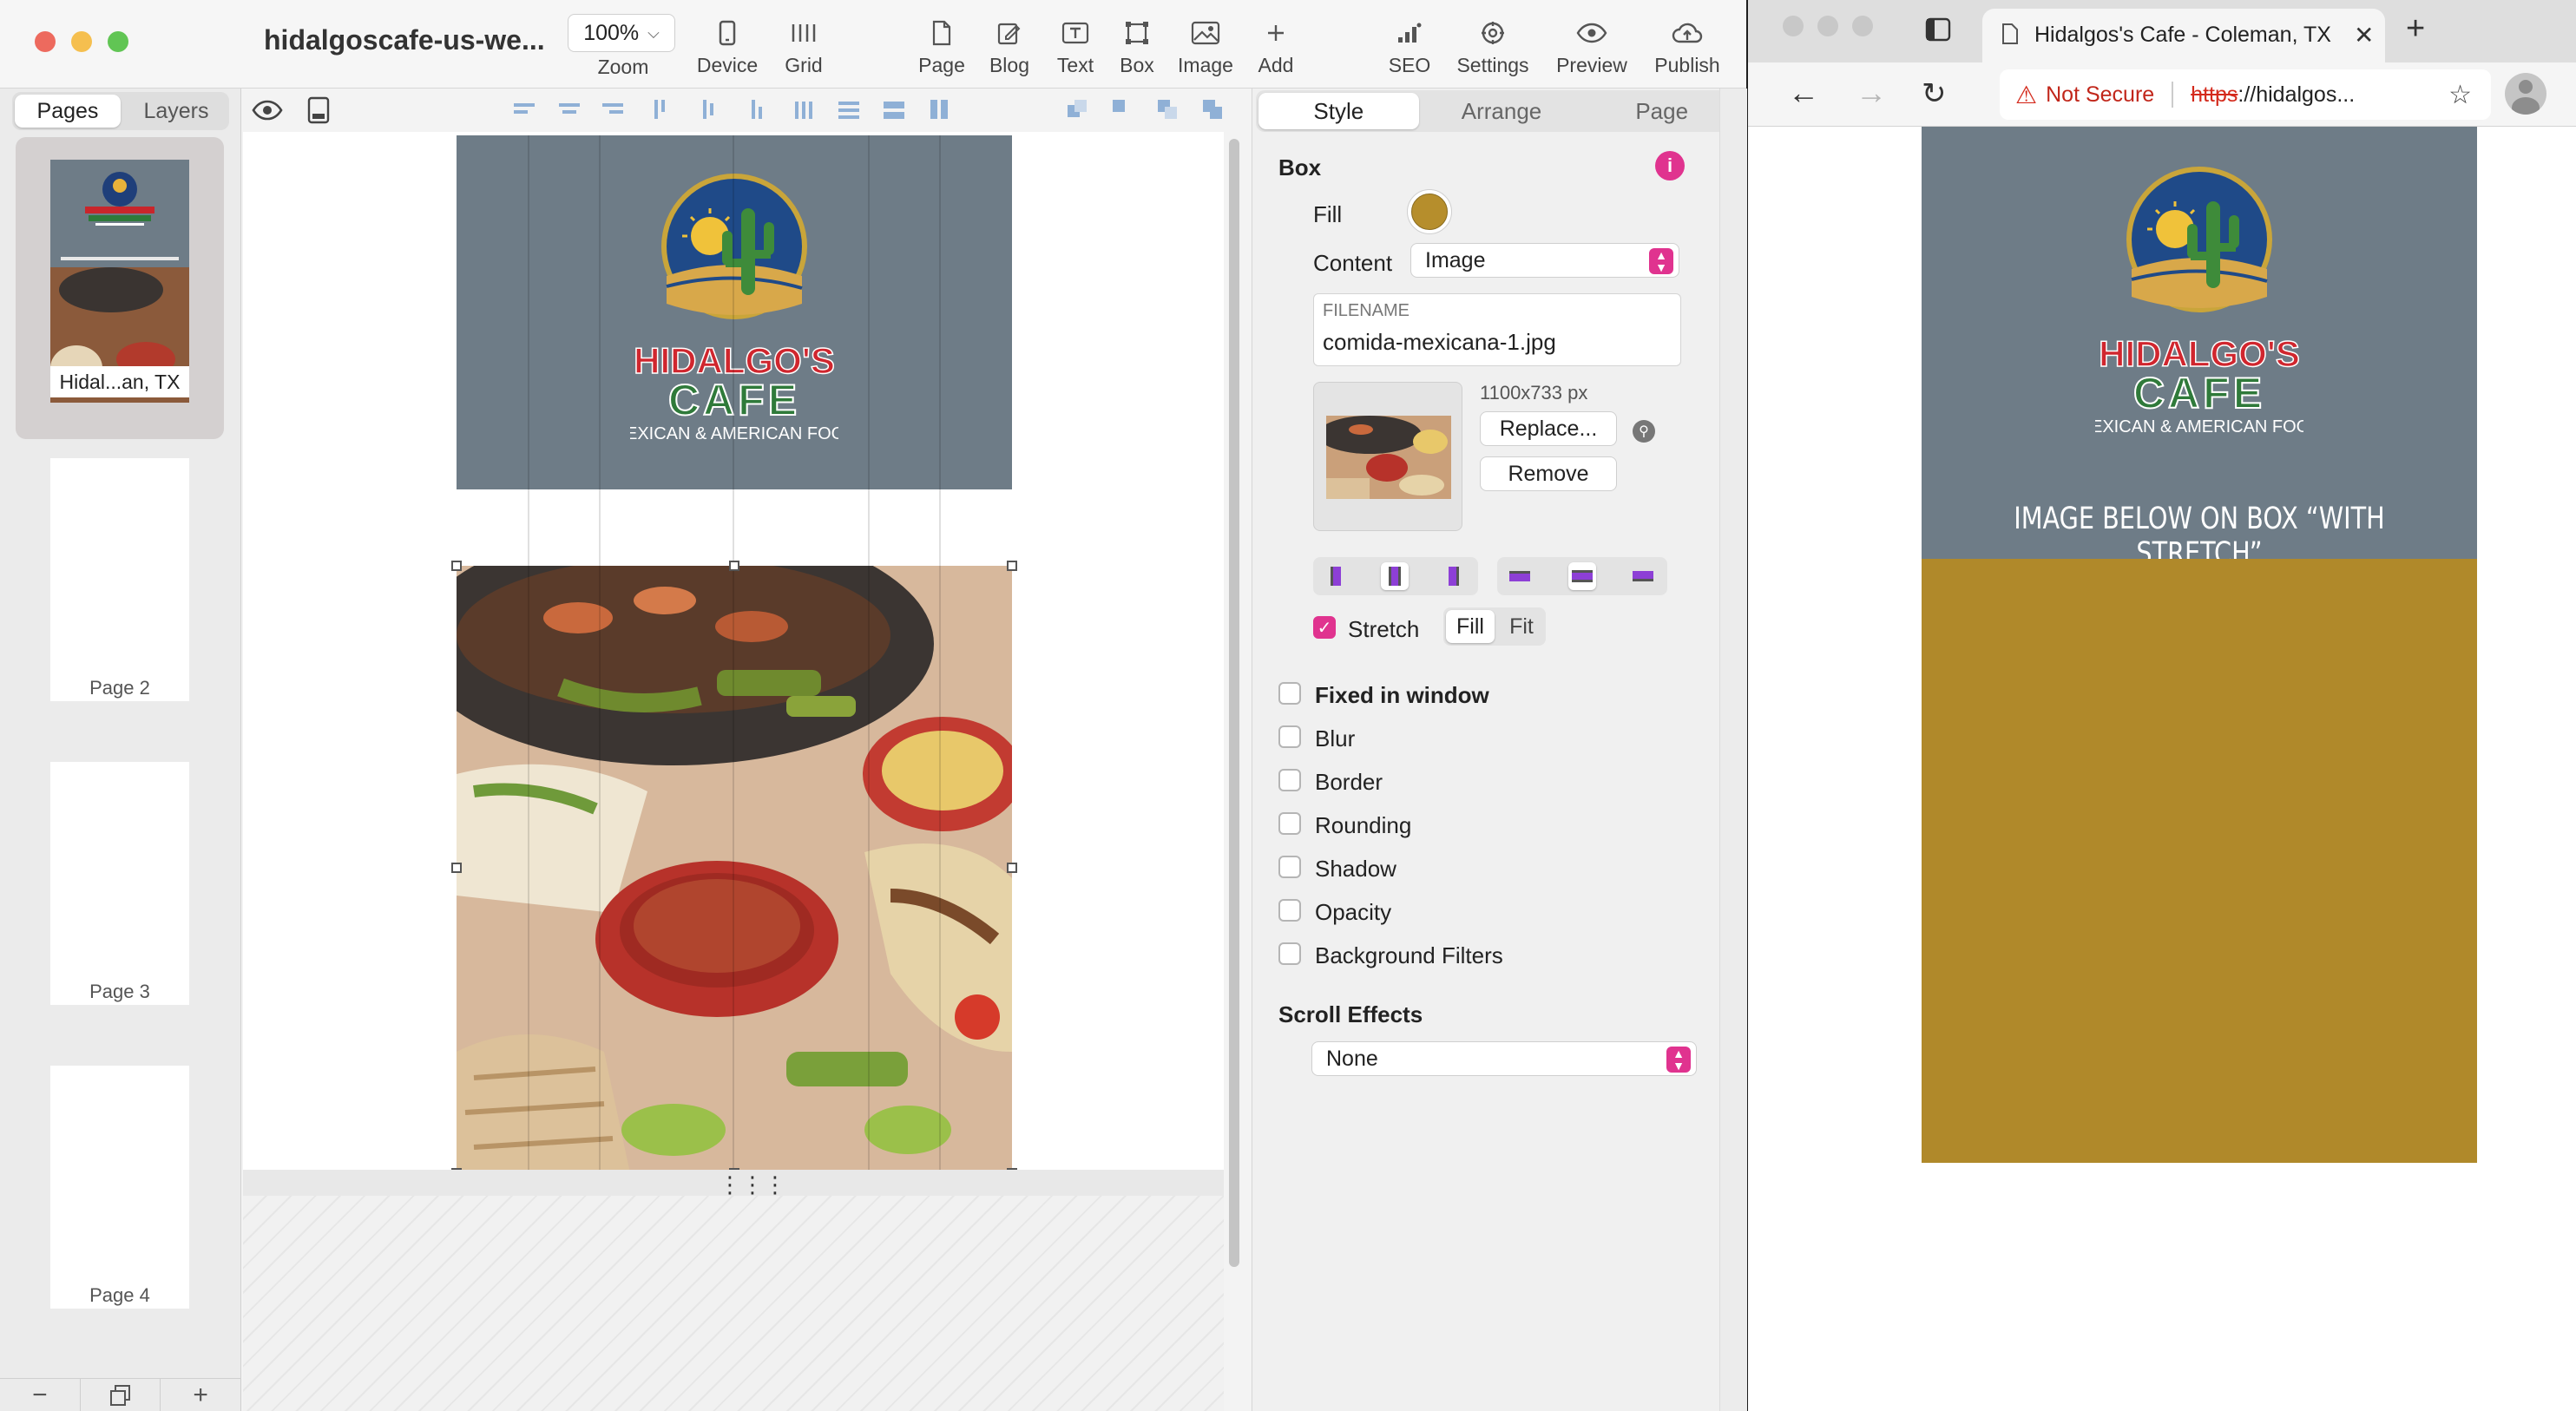 Image resolution: width=2576 pixels, height=1411 pixels. I want to click on position-left-icon, so click(1336, 576).